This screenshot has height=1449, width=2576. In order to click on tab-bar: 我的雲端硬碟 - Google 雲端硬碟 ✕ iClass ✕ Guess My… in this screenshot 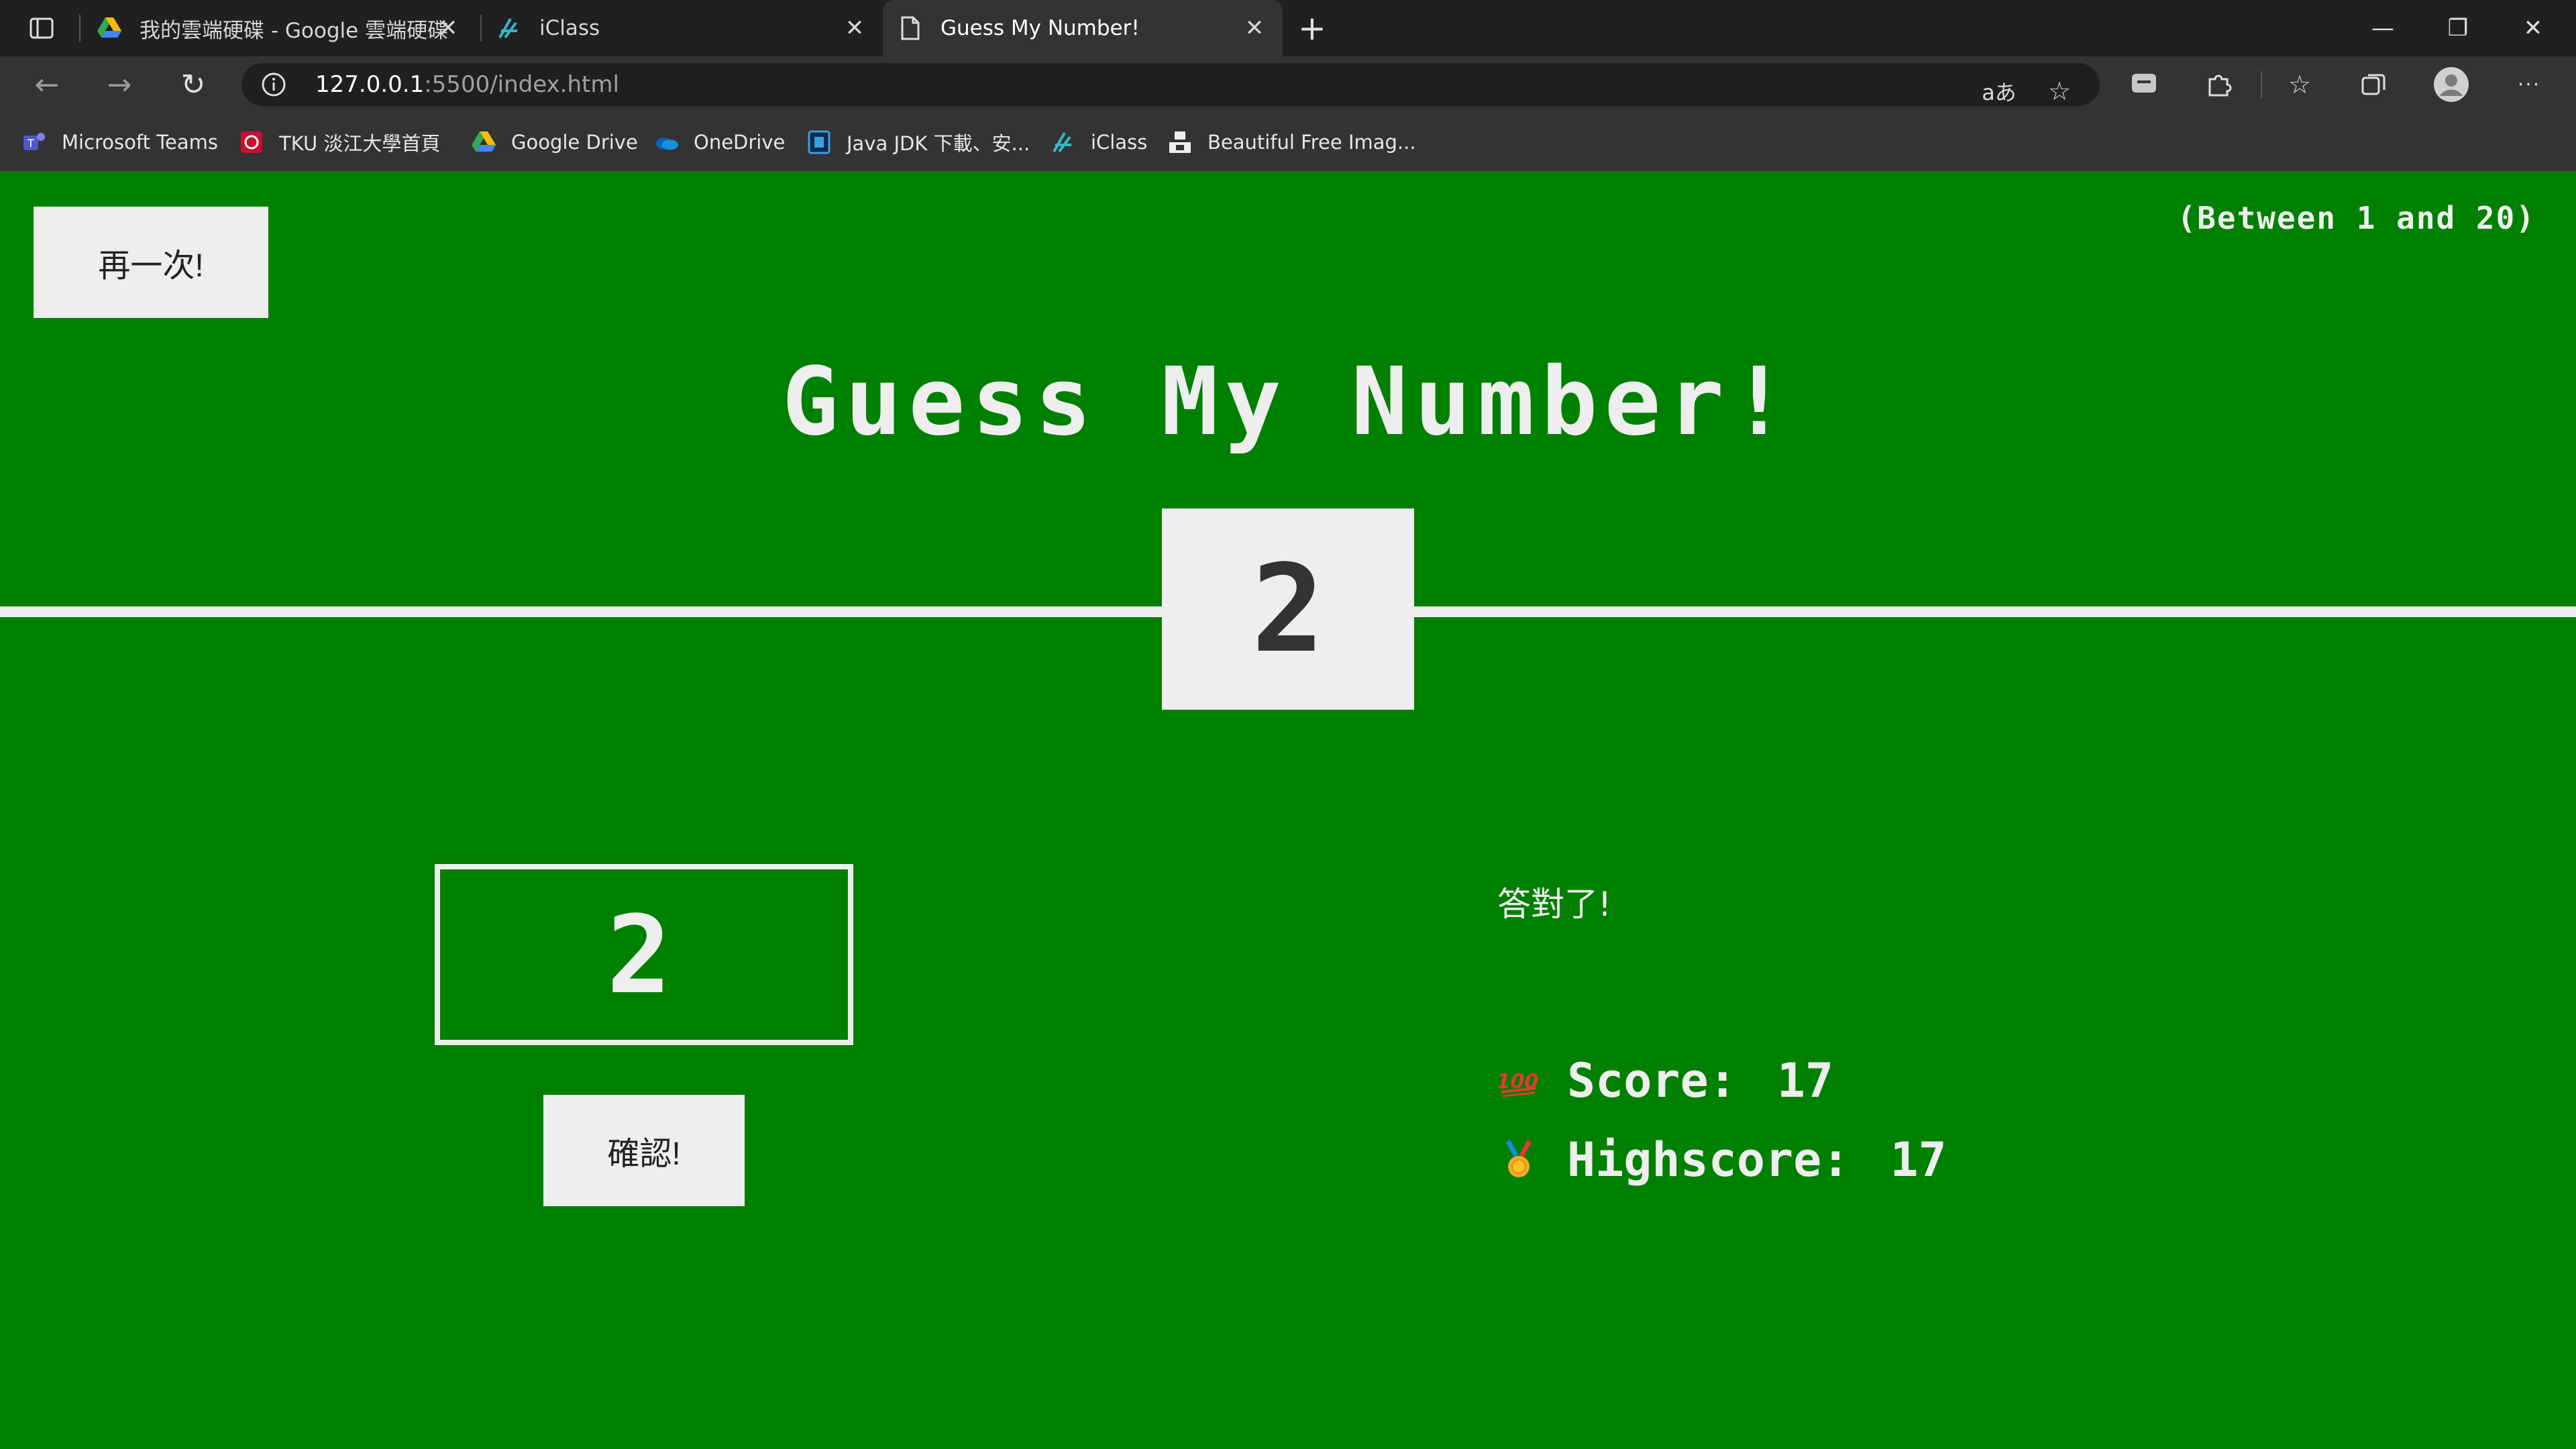, I will do `click(1288, 28)`.